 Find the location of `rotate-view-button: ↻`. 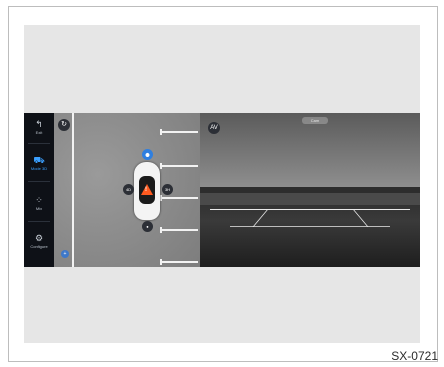

rotate-view-button: ↻ is located at coordinates (64, 125).